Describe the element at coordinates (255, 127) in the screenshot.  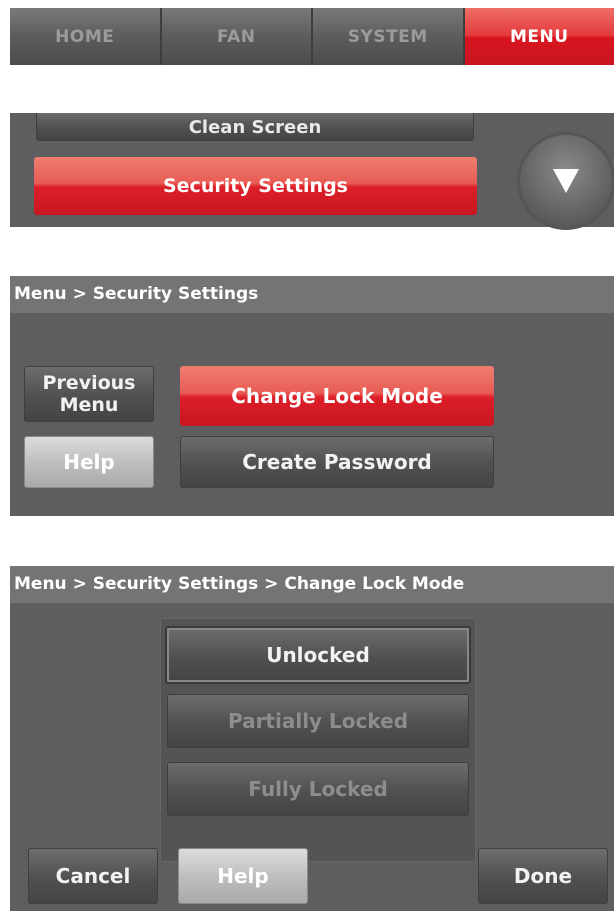
I see `menu-item-clean-screen: Clean Screen` at that location.